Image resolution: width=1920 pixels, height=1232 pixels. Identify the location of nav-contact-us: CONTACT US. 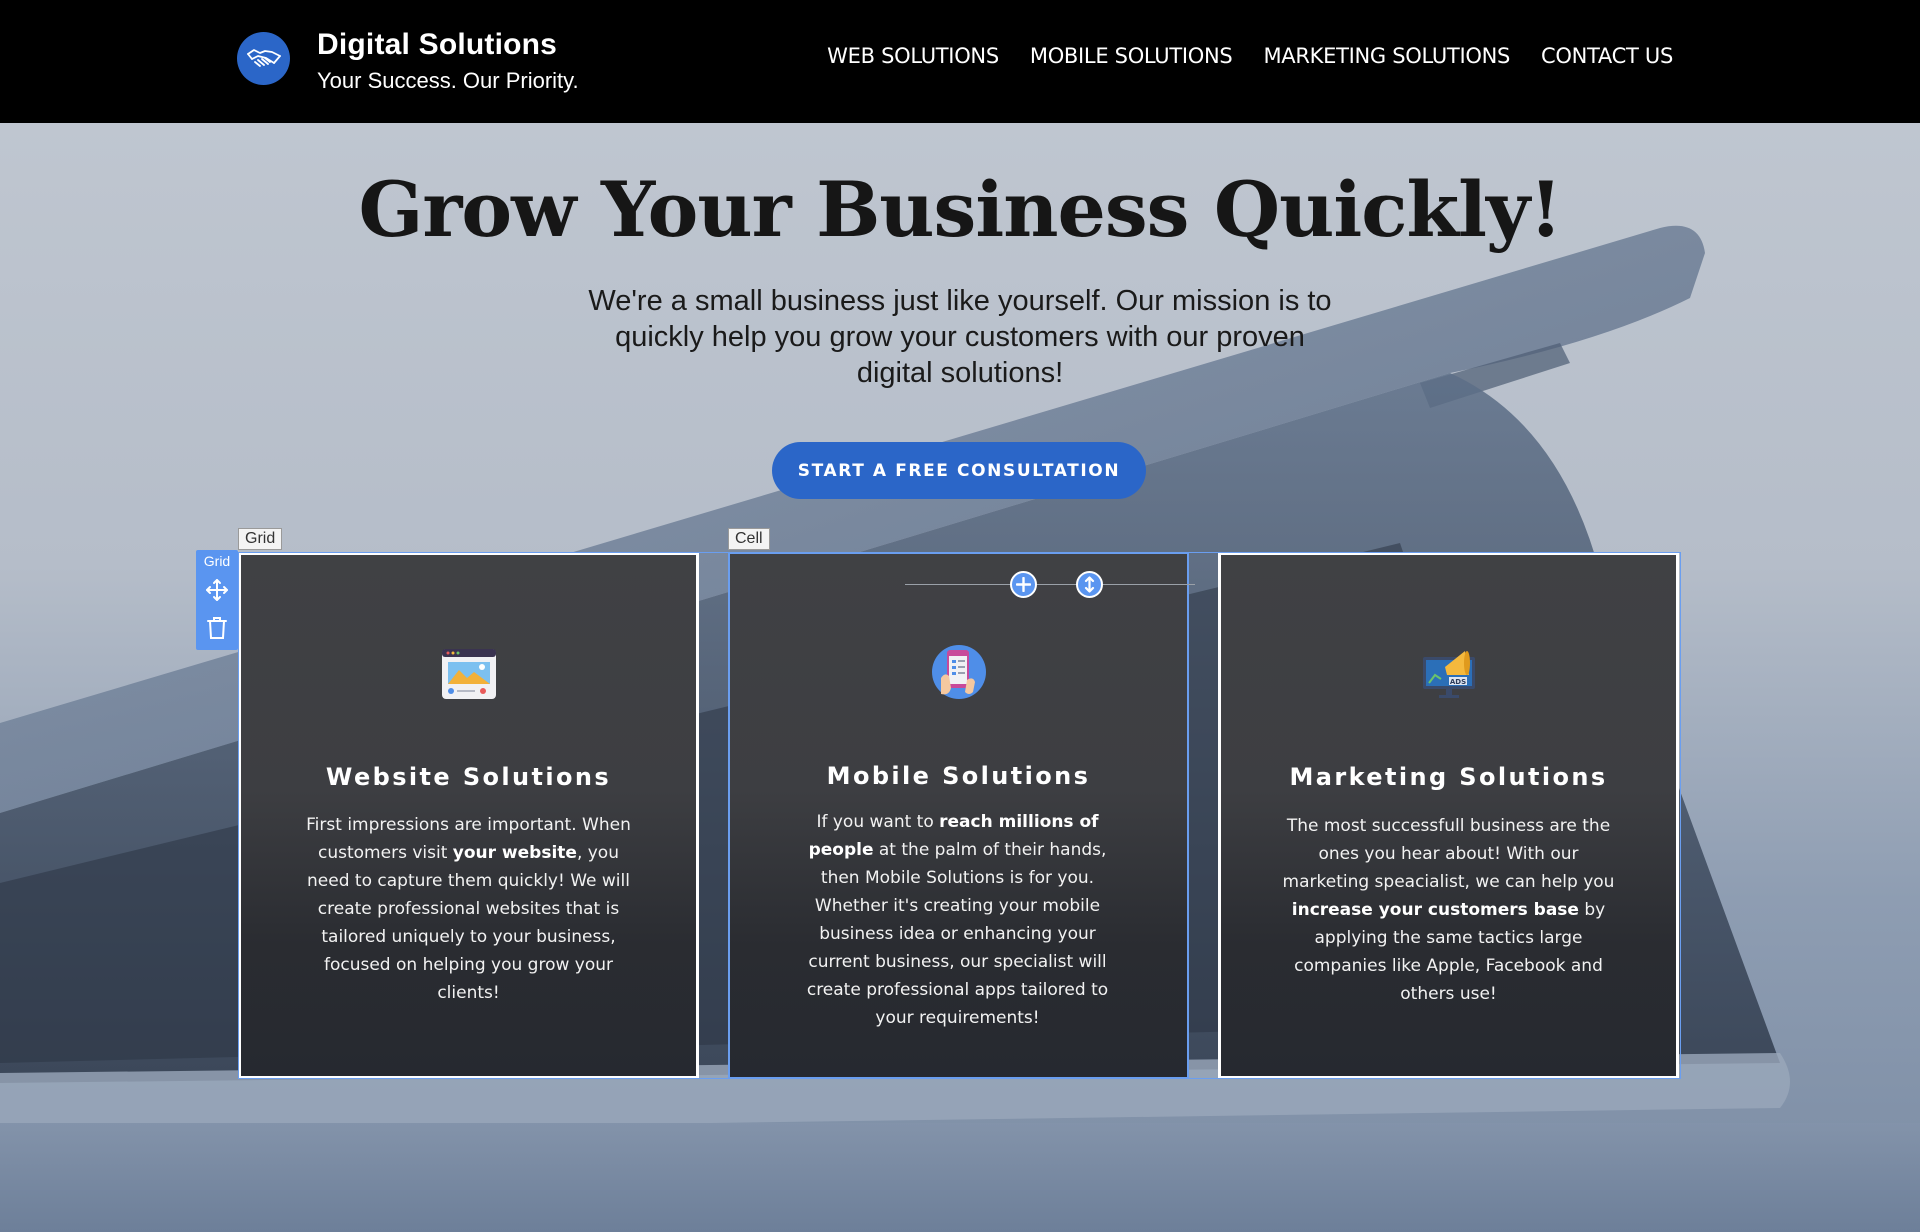
(1607, 56).